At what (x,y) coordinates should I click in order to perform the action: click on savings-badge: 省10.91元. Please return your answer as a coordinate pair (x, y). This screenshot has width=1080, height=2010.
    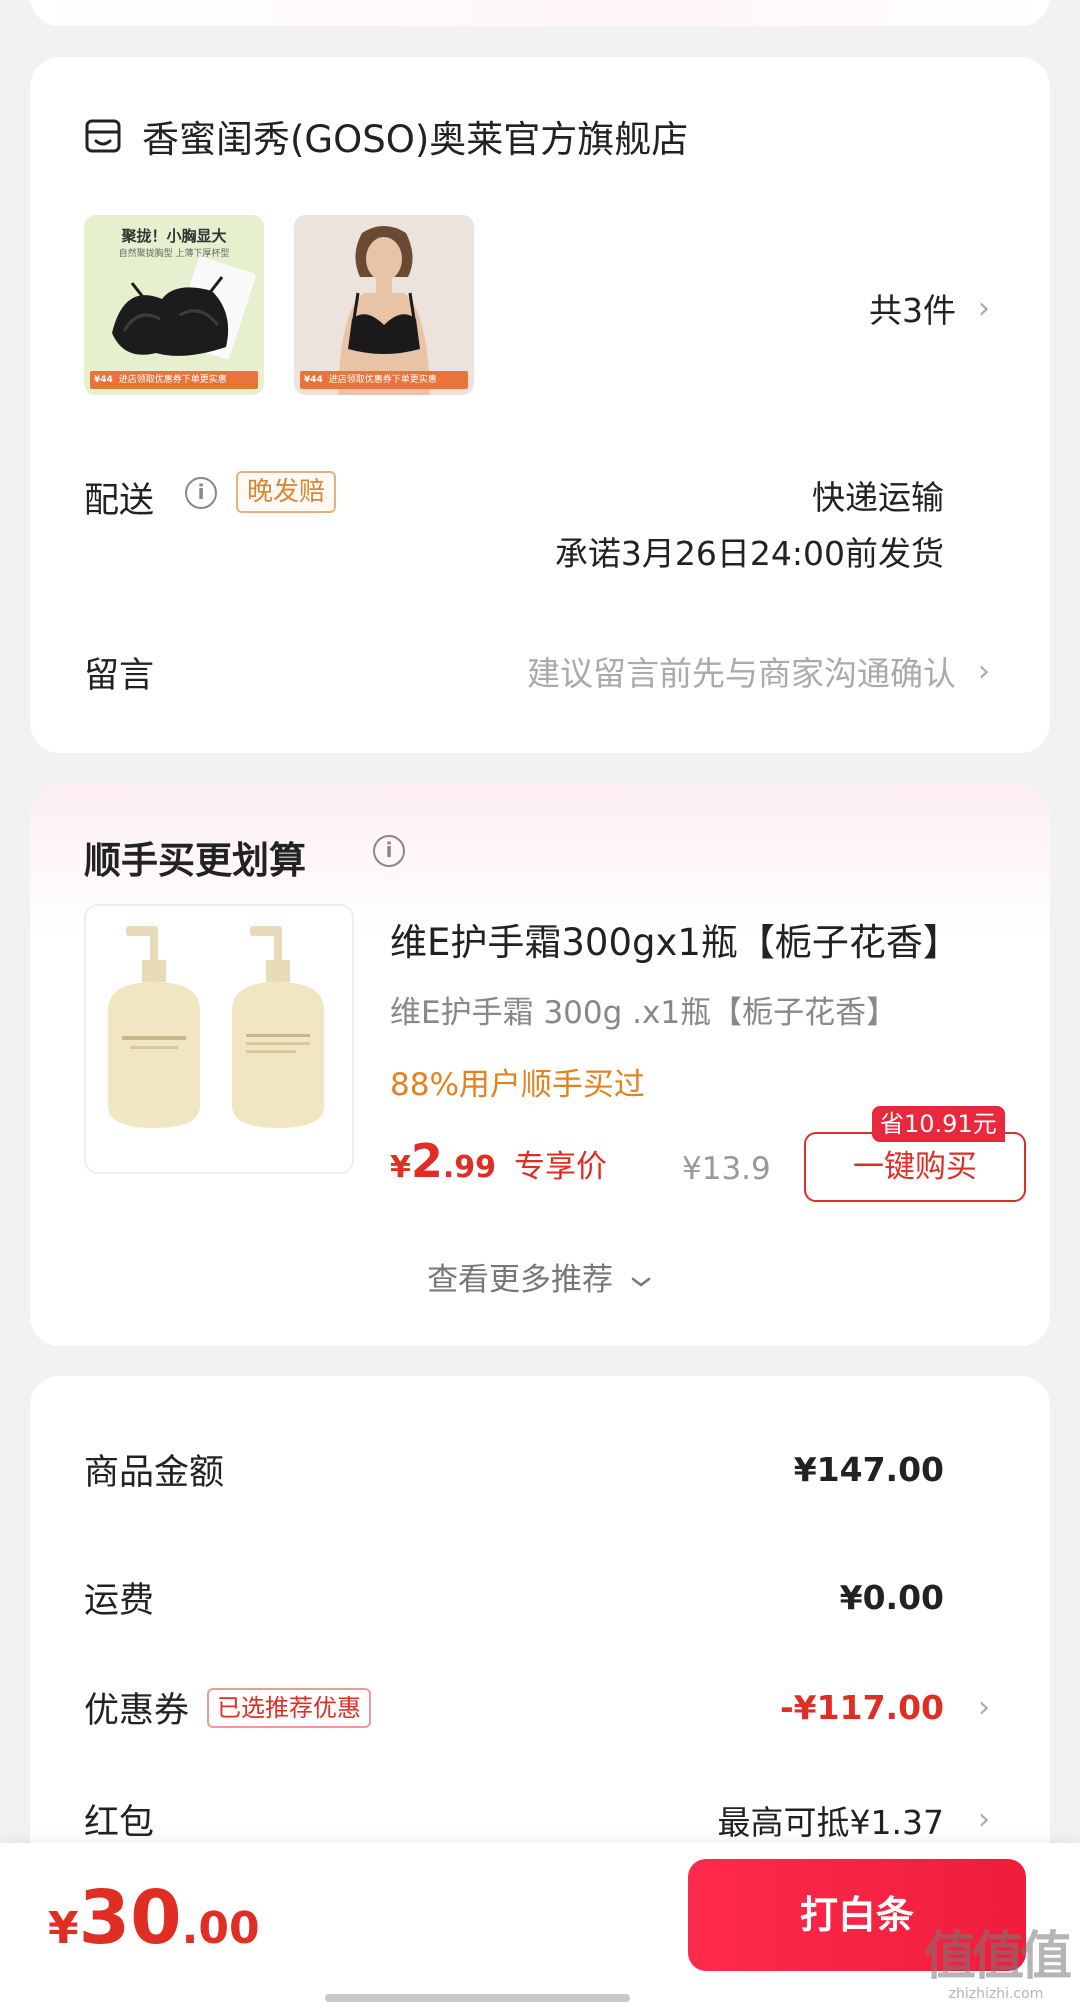
    Looking at the image, I should click on (938, 1124).